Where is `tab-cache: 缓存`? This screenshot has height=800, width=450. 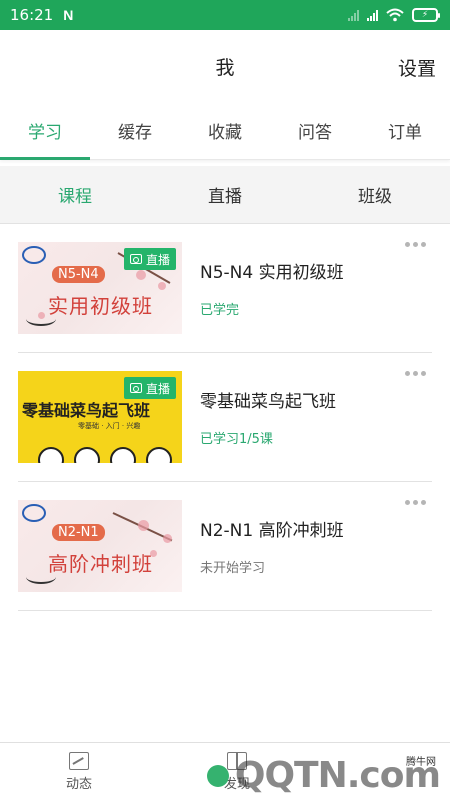 tab-cache: 缓存 is located at coordinates (135, 130).